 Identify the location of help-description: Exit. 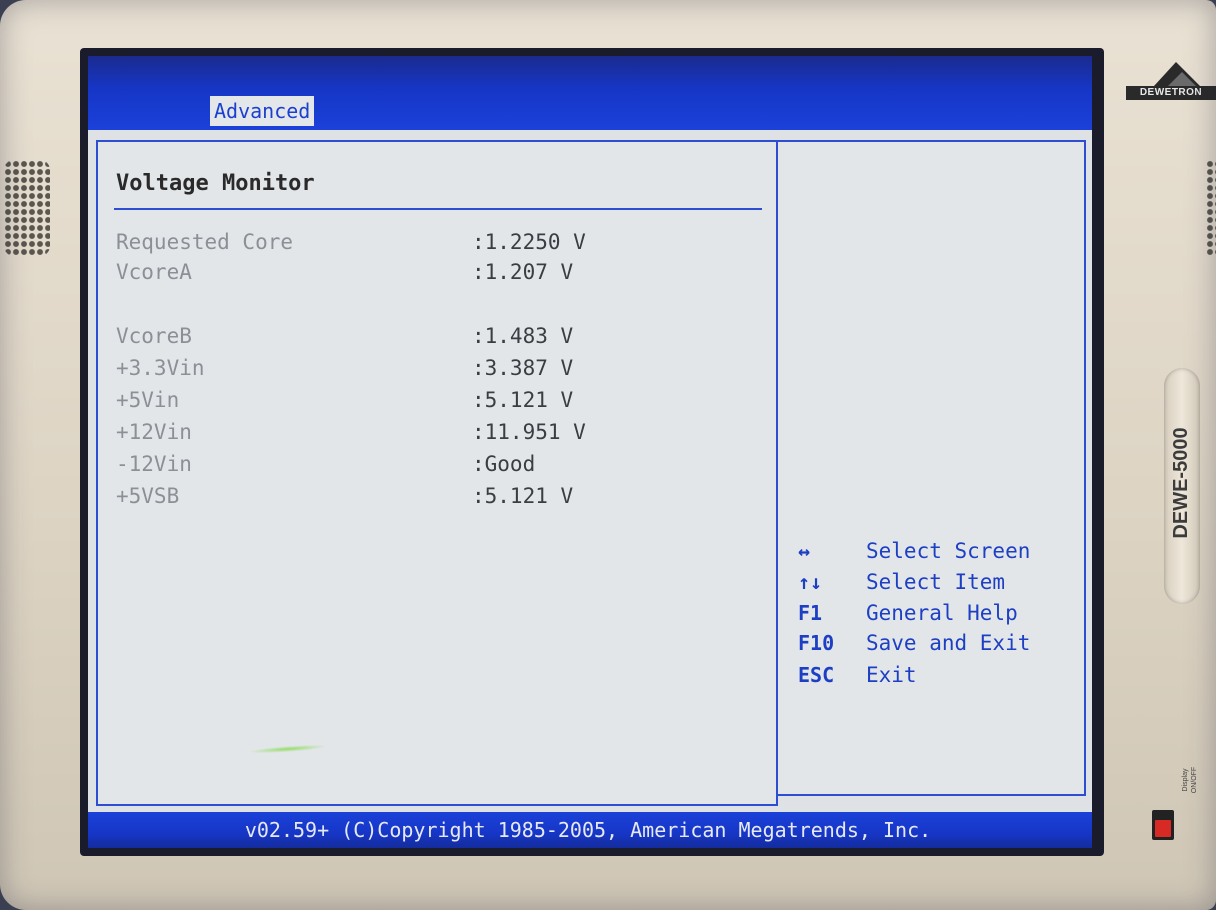
(891, 675).